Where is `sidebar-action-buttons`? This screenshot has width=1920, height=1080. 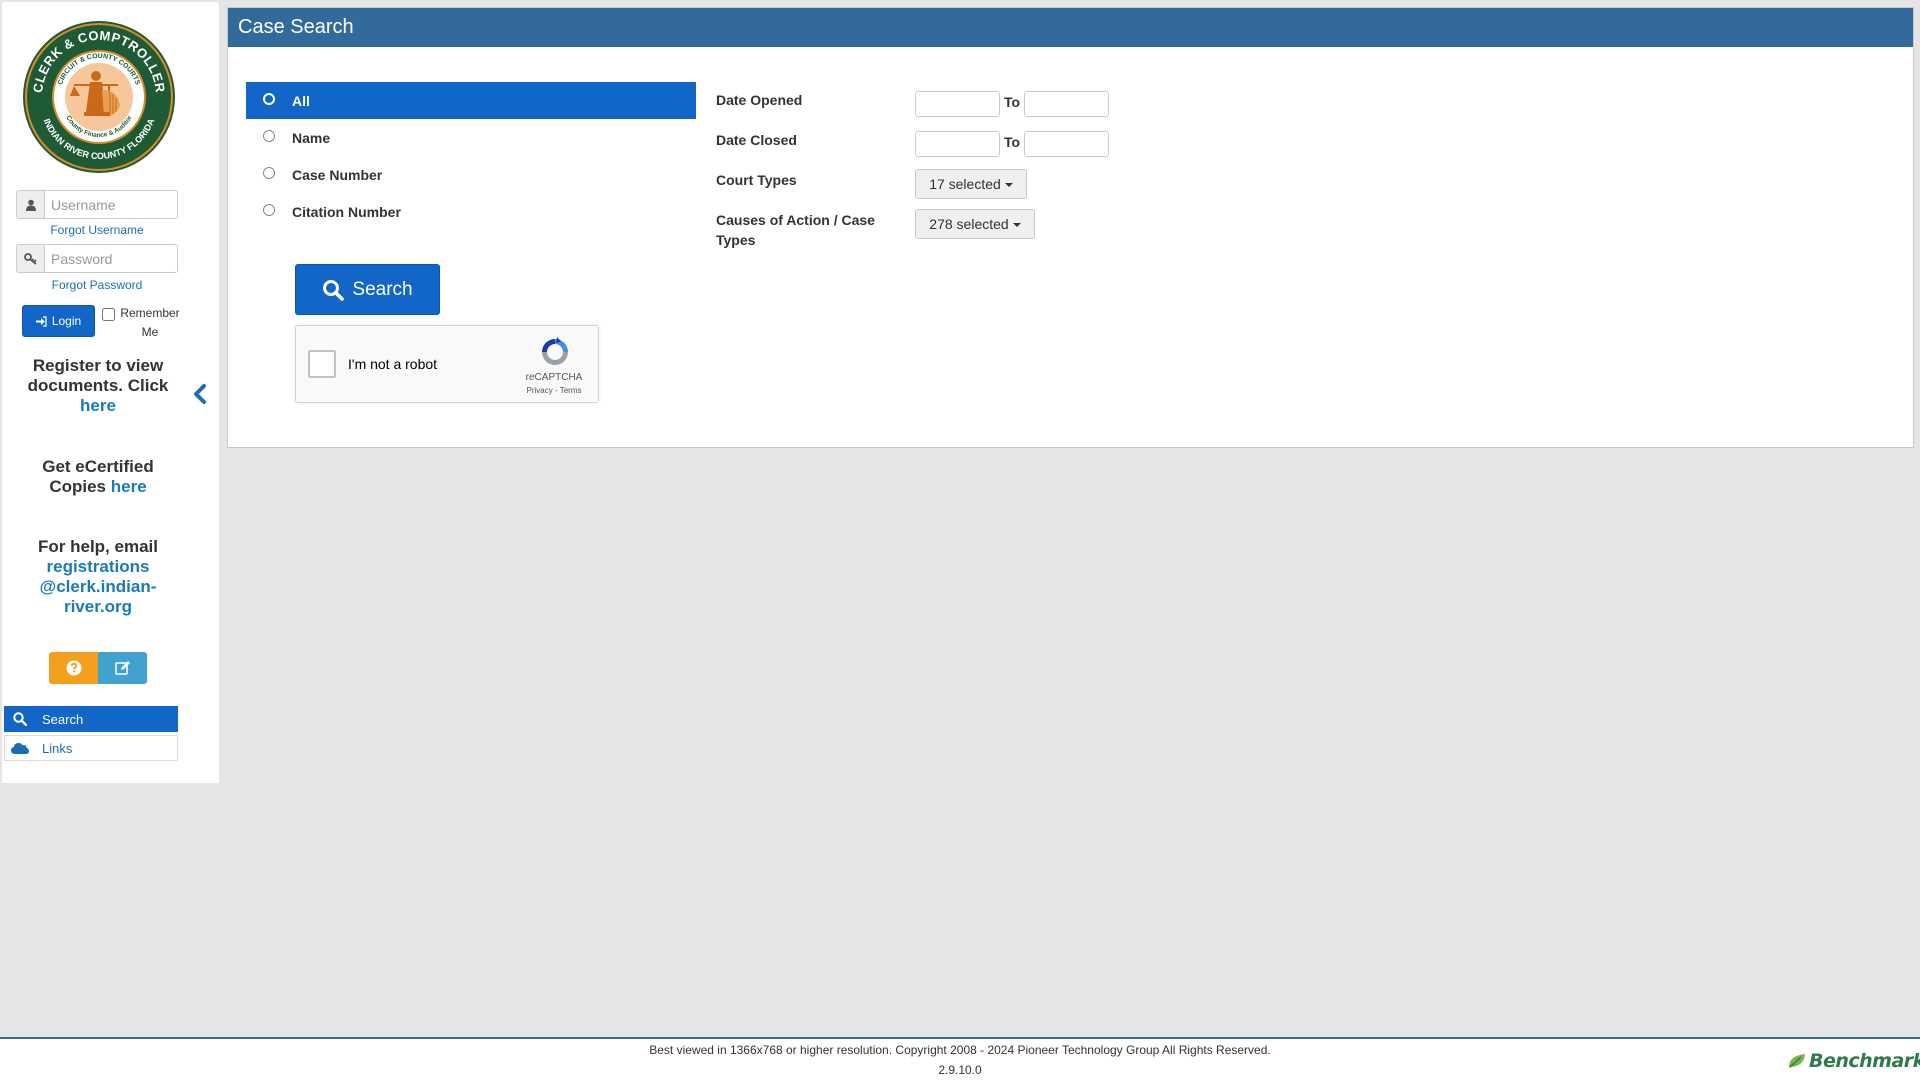
sidebar-action-buttons is located at coordinates (98, 668).